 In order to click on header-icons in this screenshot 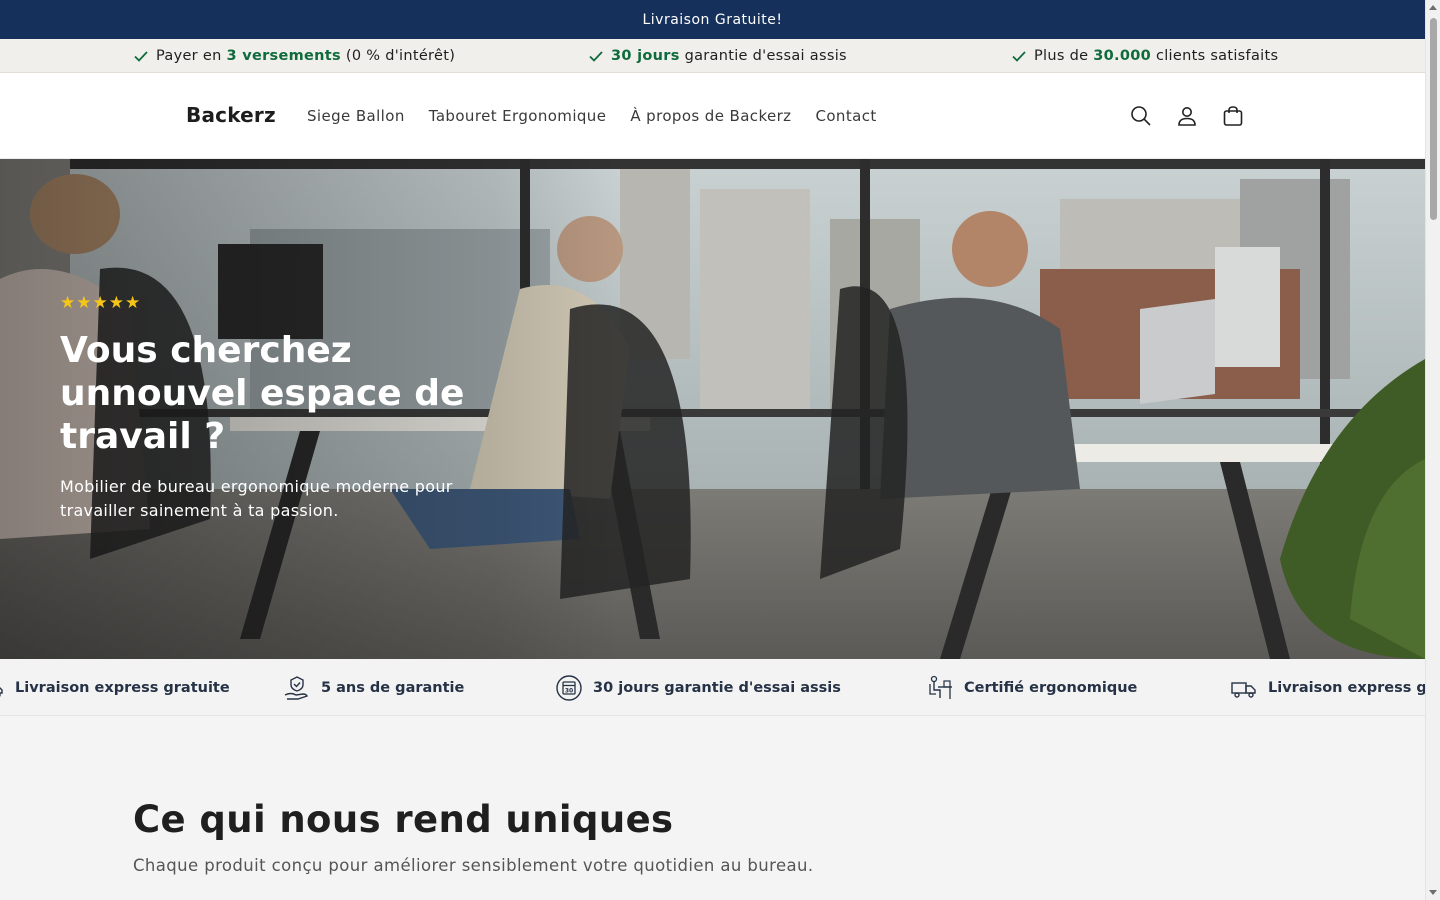, I will do `click(1187, 116)`.